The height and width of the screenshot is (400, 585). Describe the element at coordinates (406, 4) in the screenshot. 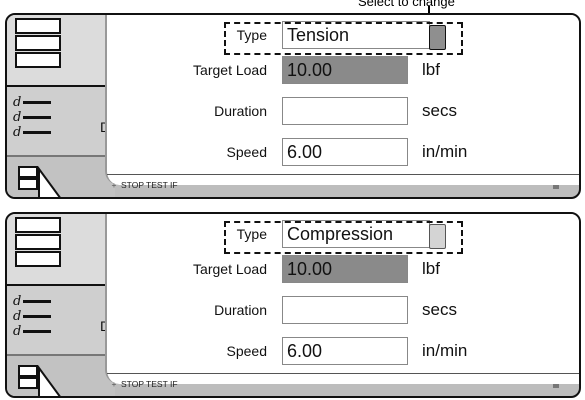

I see `callout-label: Select to change` at that location.